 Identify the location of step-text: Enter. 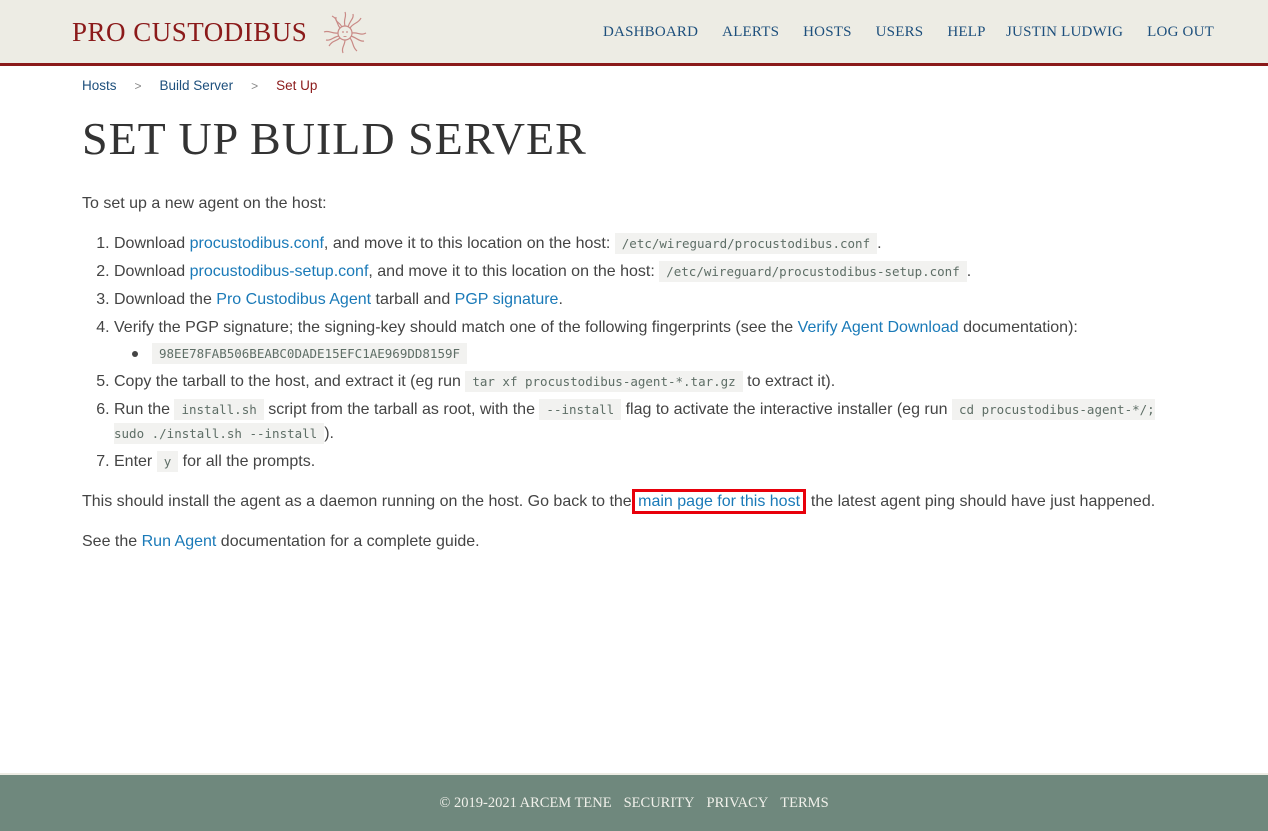
(135, 461).